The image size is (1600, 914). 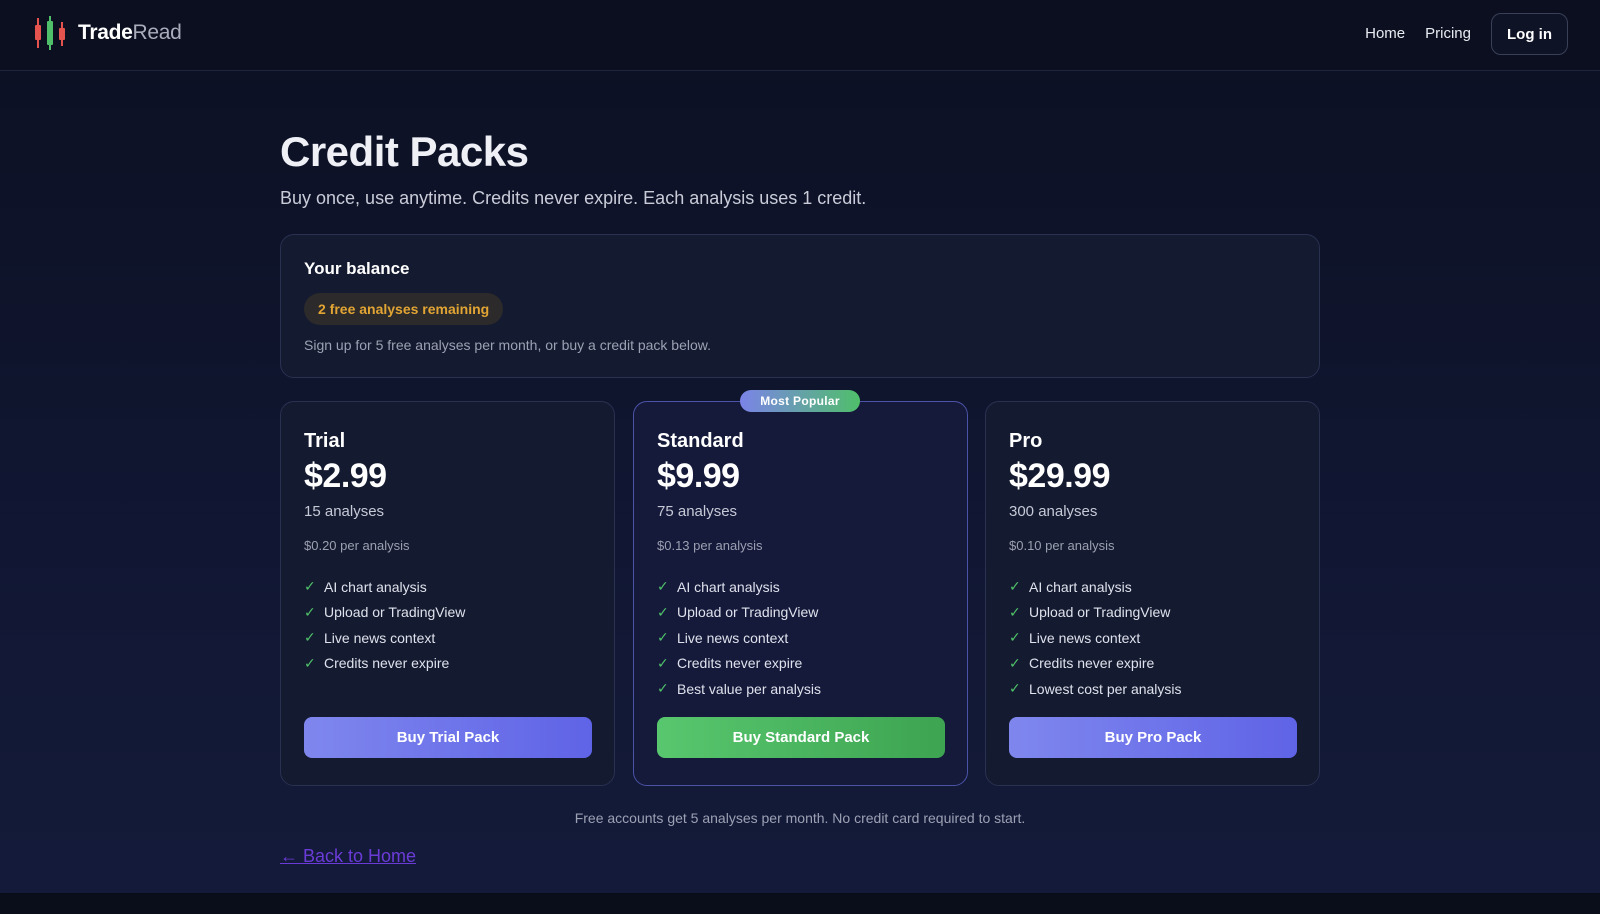 I want to click on feature-item: ✓ Best value per analysis, so click(x=739, y=689).